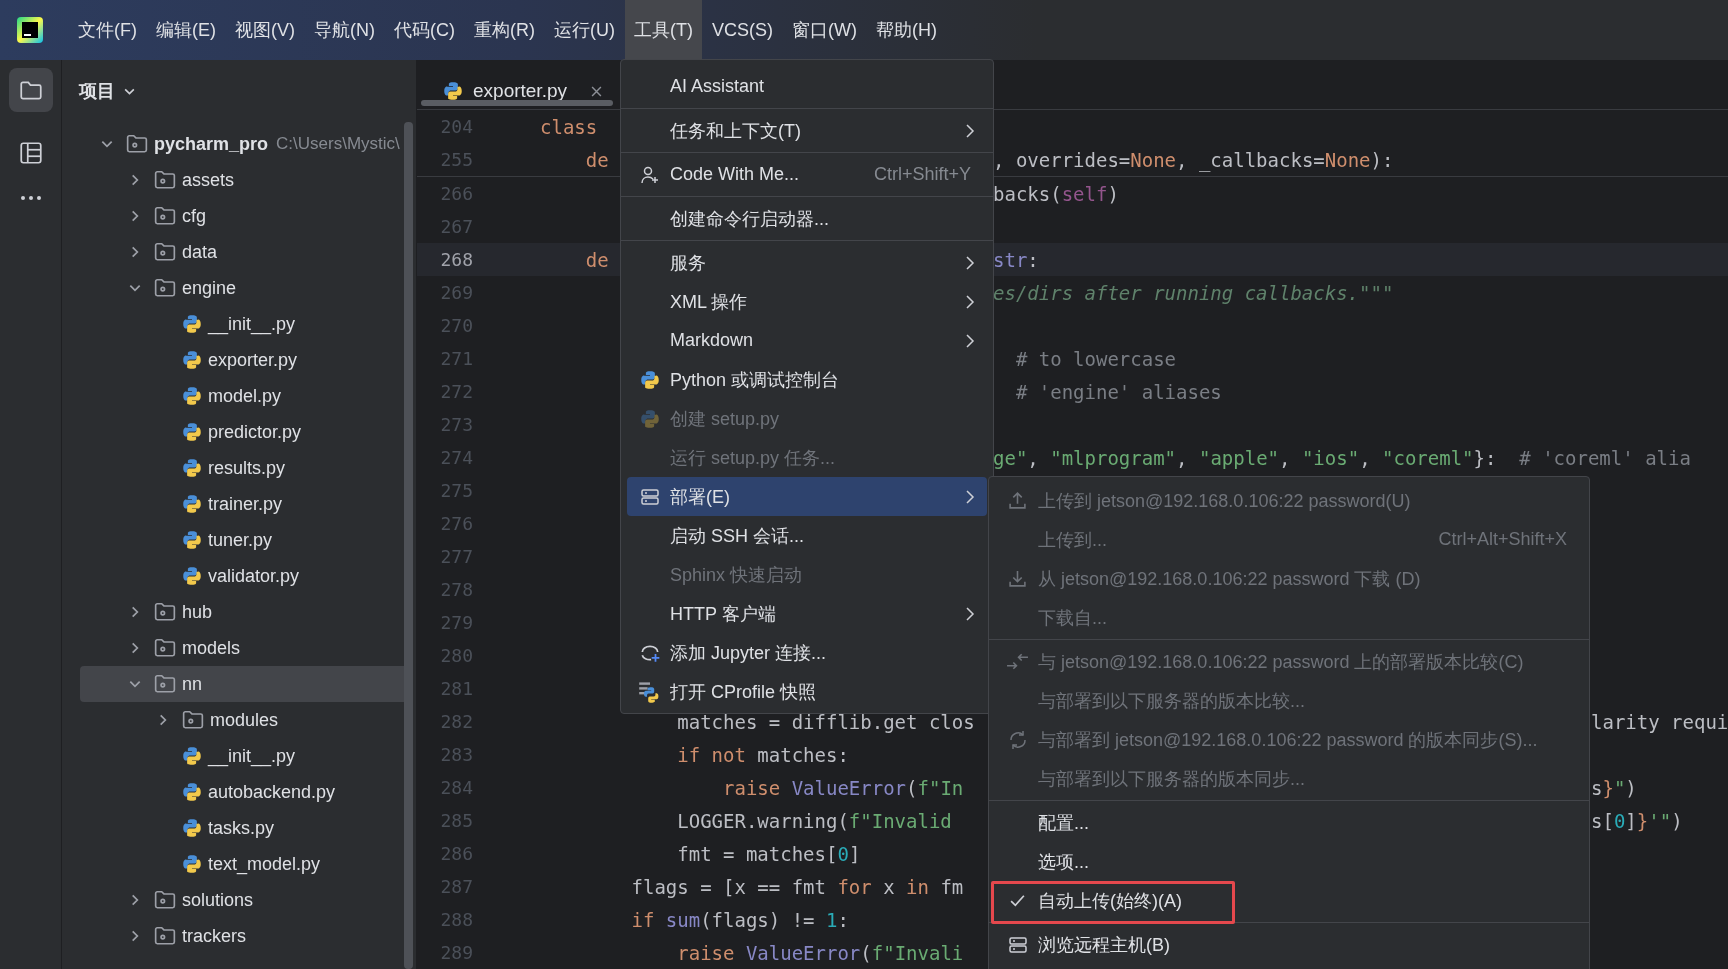 The width and height of the screenshot is (1728, 969). I want to click on code-line: # to lowercase, so click(1095, 358).